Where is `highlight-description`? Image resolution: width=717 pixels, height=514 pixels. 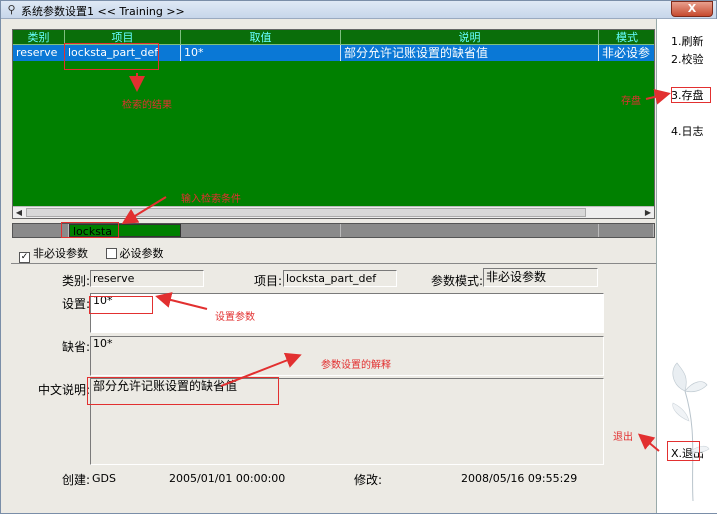 highlight-description is located at coordinates (183, 391).